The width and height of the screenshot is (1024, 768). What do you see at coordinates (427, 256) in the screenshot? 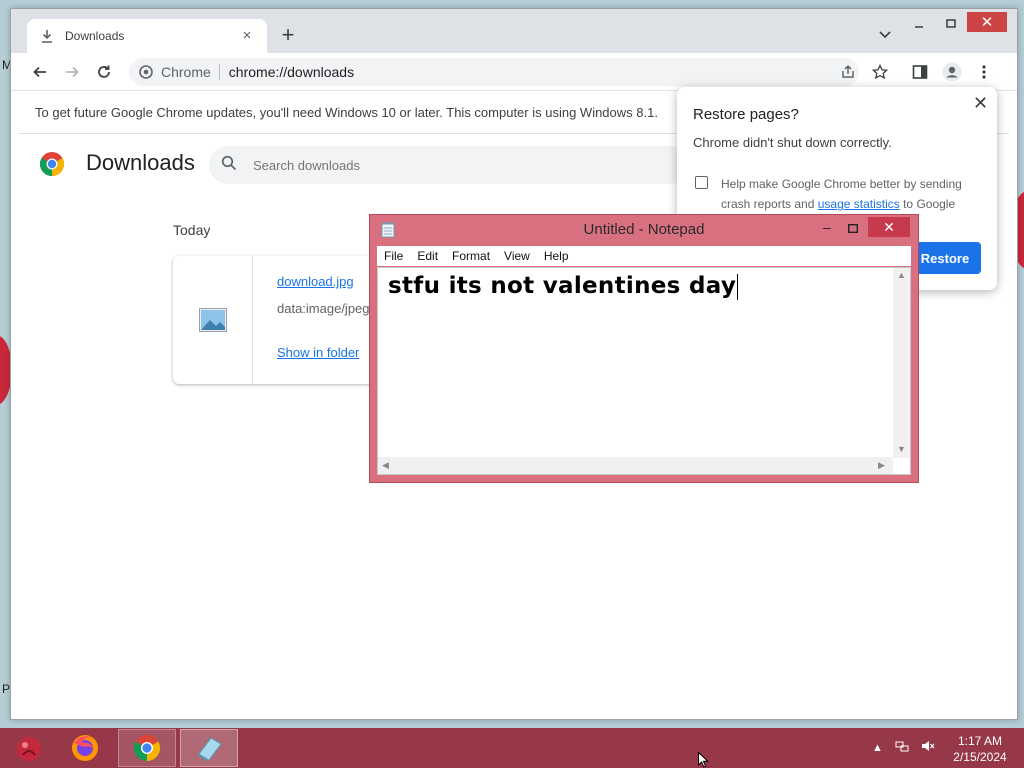
I see `menu-edit: Edit` at bounding box center [427, 256].